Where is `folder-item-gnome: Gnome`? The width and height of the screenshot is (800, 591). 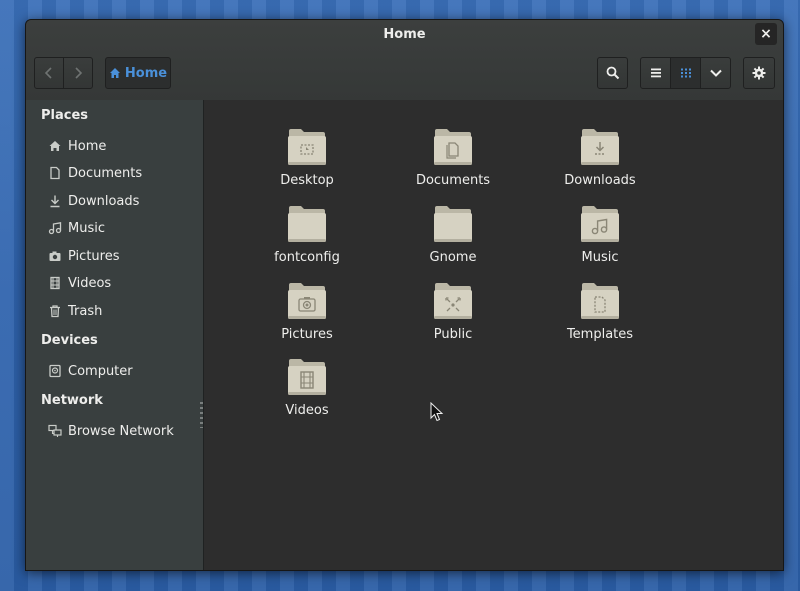 folder-item-gnome: Gnome is located at coordinates (453, 234).